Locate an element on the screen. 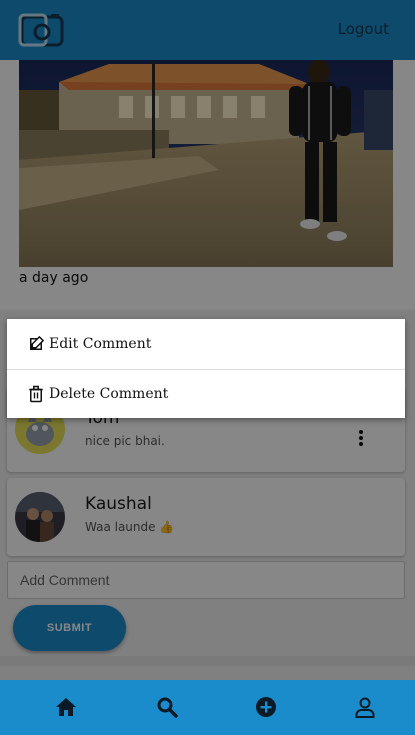 Image resolution: width=415 pixels, height=735 pixels. delete-comment-menu-item: Delete Comment is located at coordinates (206, 393).